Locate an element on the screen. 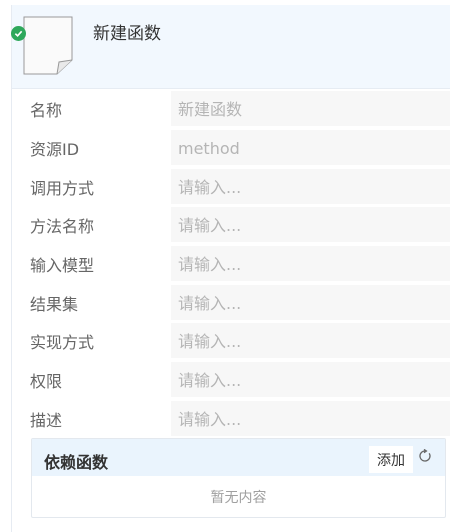 The width and height of the screenshot is (450, 532). field-label: 名称 is located at coordinates (46, 110).